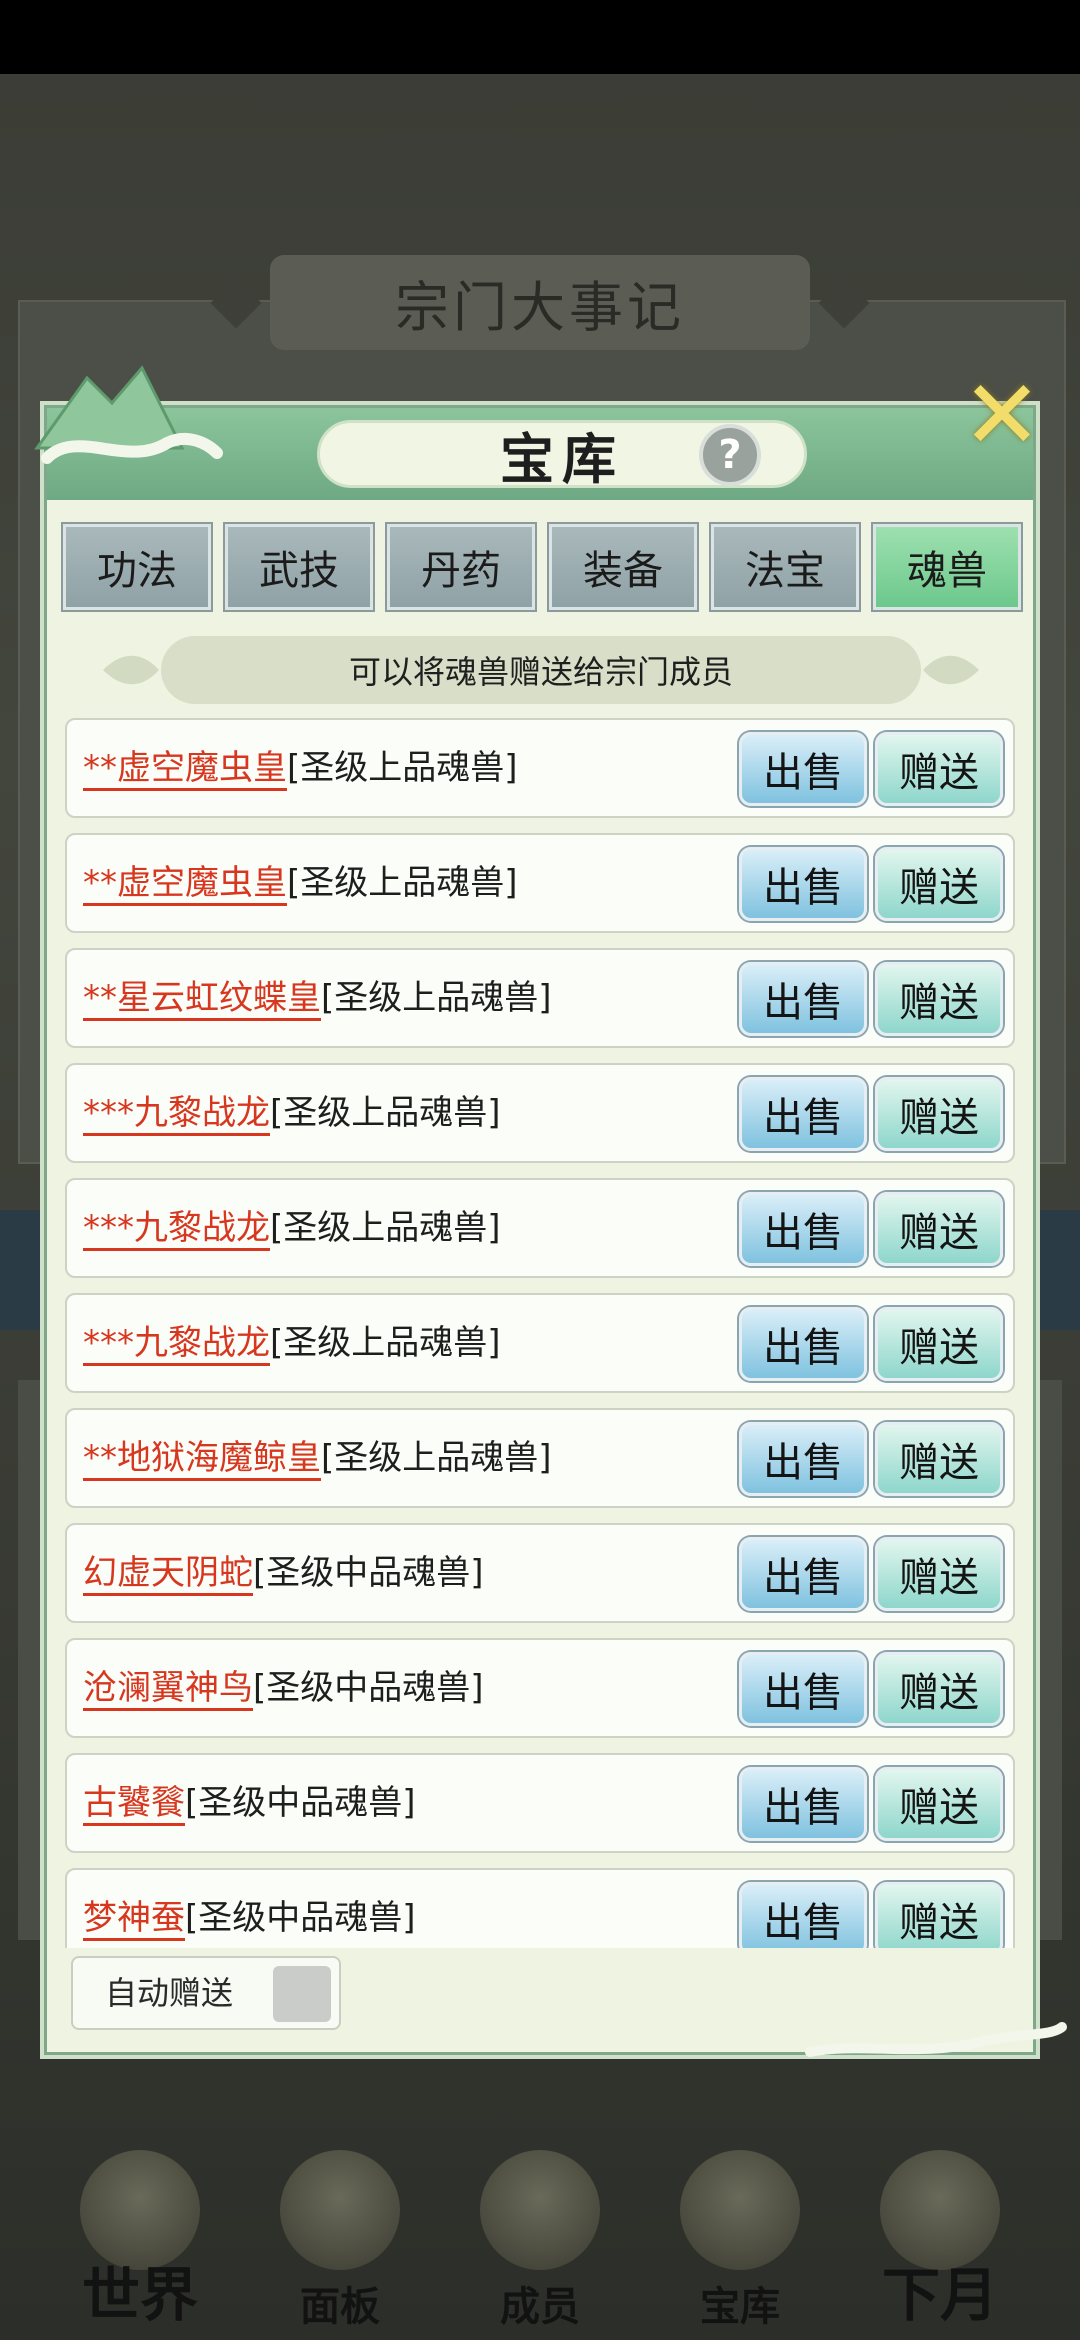 Image resolution: width=1080 pixels, height=2340 pixels. I want to click on tab-2: 丹药, so click(461, 567).